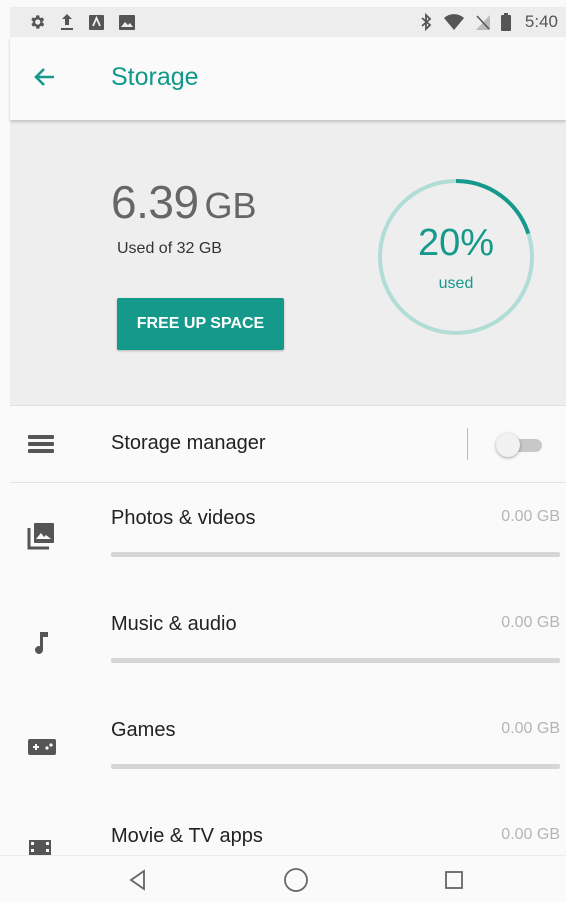 The image size is (566, 902). I want to click on nav-home-icon, so click(296, 880).